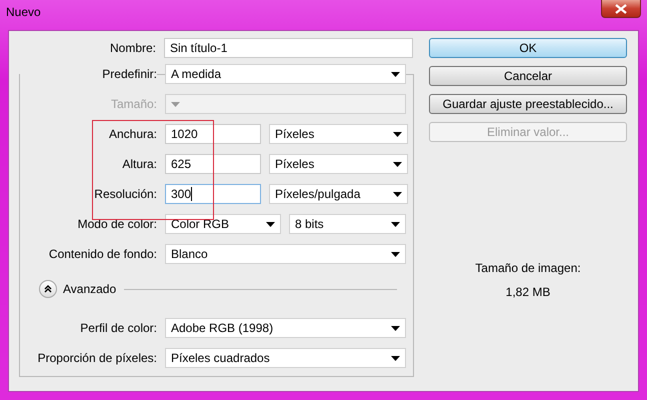  What do you see at coordinates (528, 268) in the screenshot?
I see `image-size-label: Tamaño de imagen:` at bounding box center [528, 268].